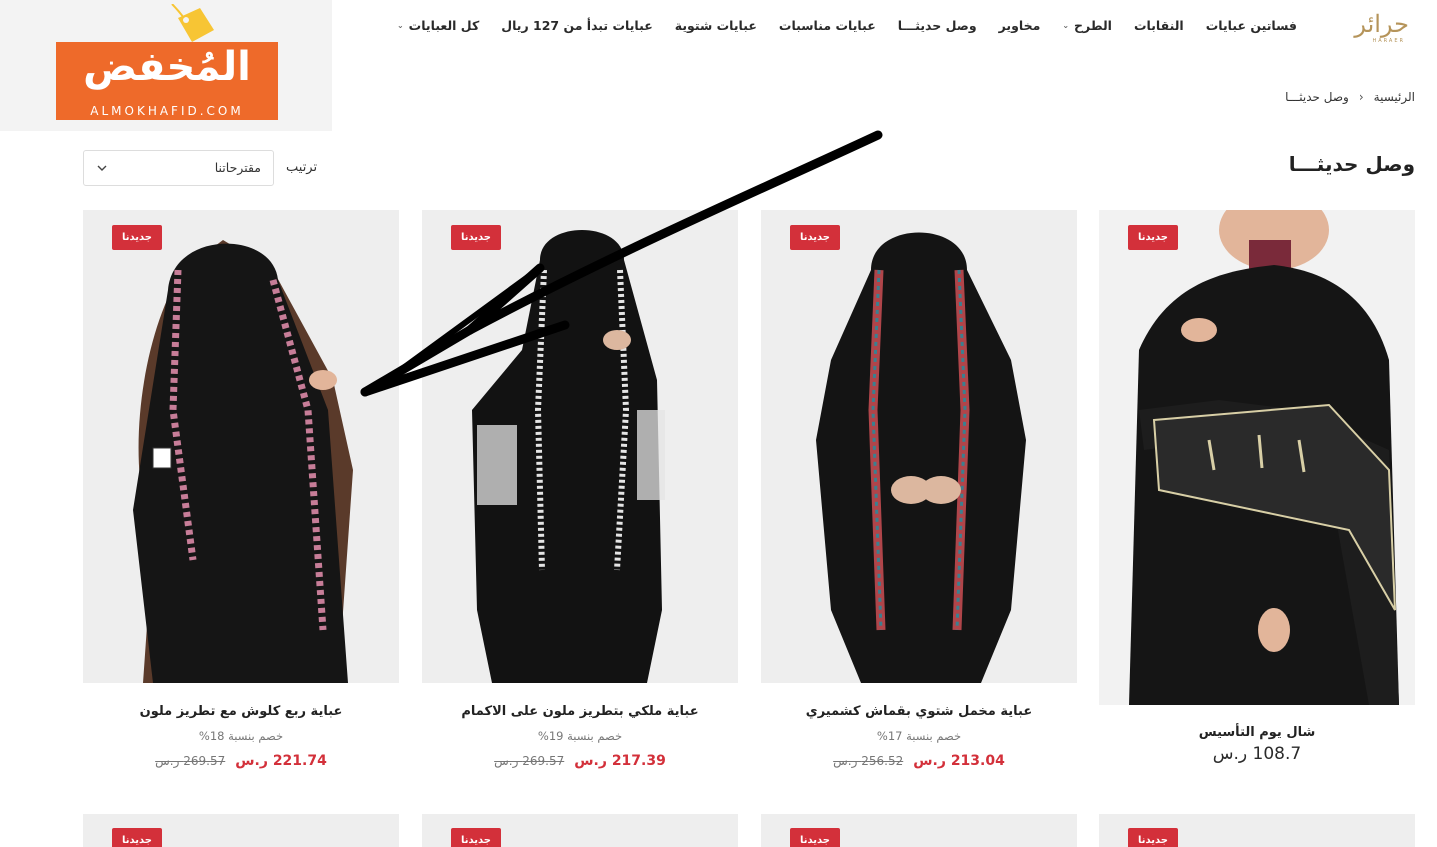 The image size is (1437, 847). What do you see at coordinates (192, 23) in the screenshot?
I see `price-tag-icon` at bounding box center [192, 23].